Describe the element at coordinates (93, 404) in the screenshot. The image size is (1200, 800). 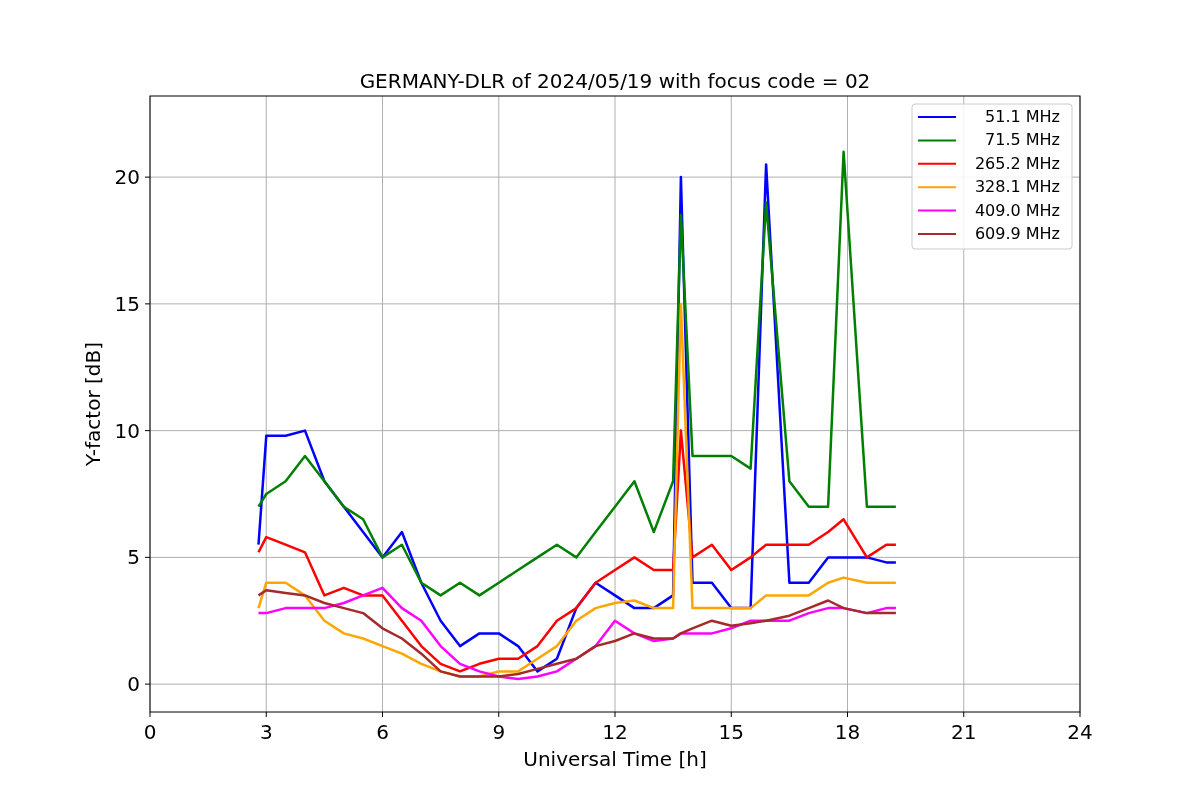
I see `y-axis-label: Y-factor [dB]` at that location.